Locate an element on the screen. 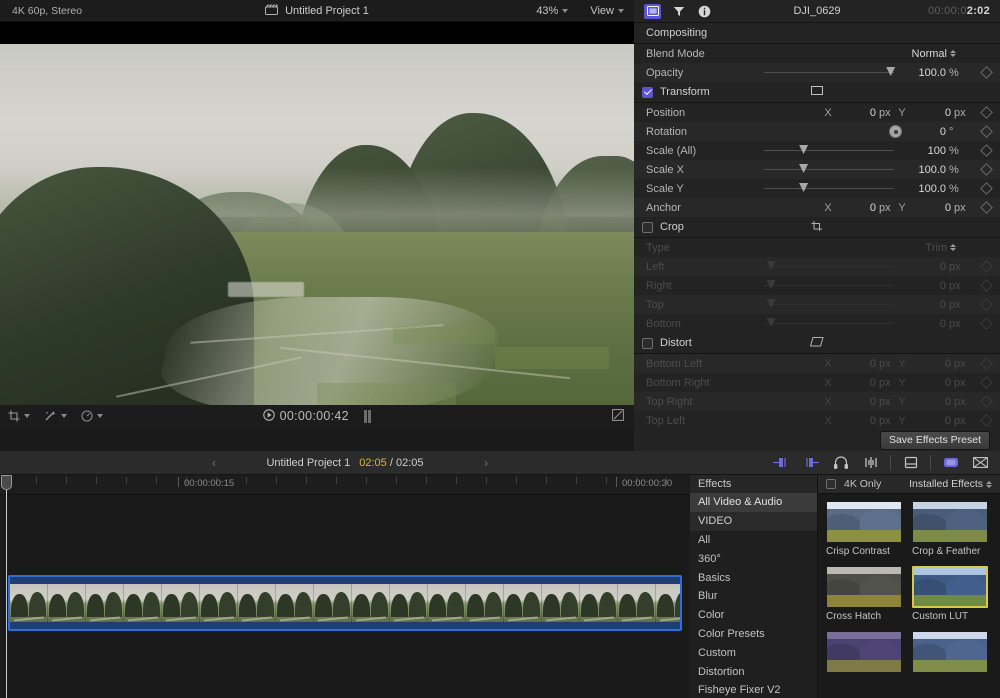 This screenshot has width=1000, height=698. installed-effects-popup: Installed Effects is located at coordinates (950, 484).